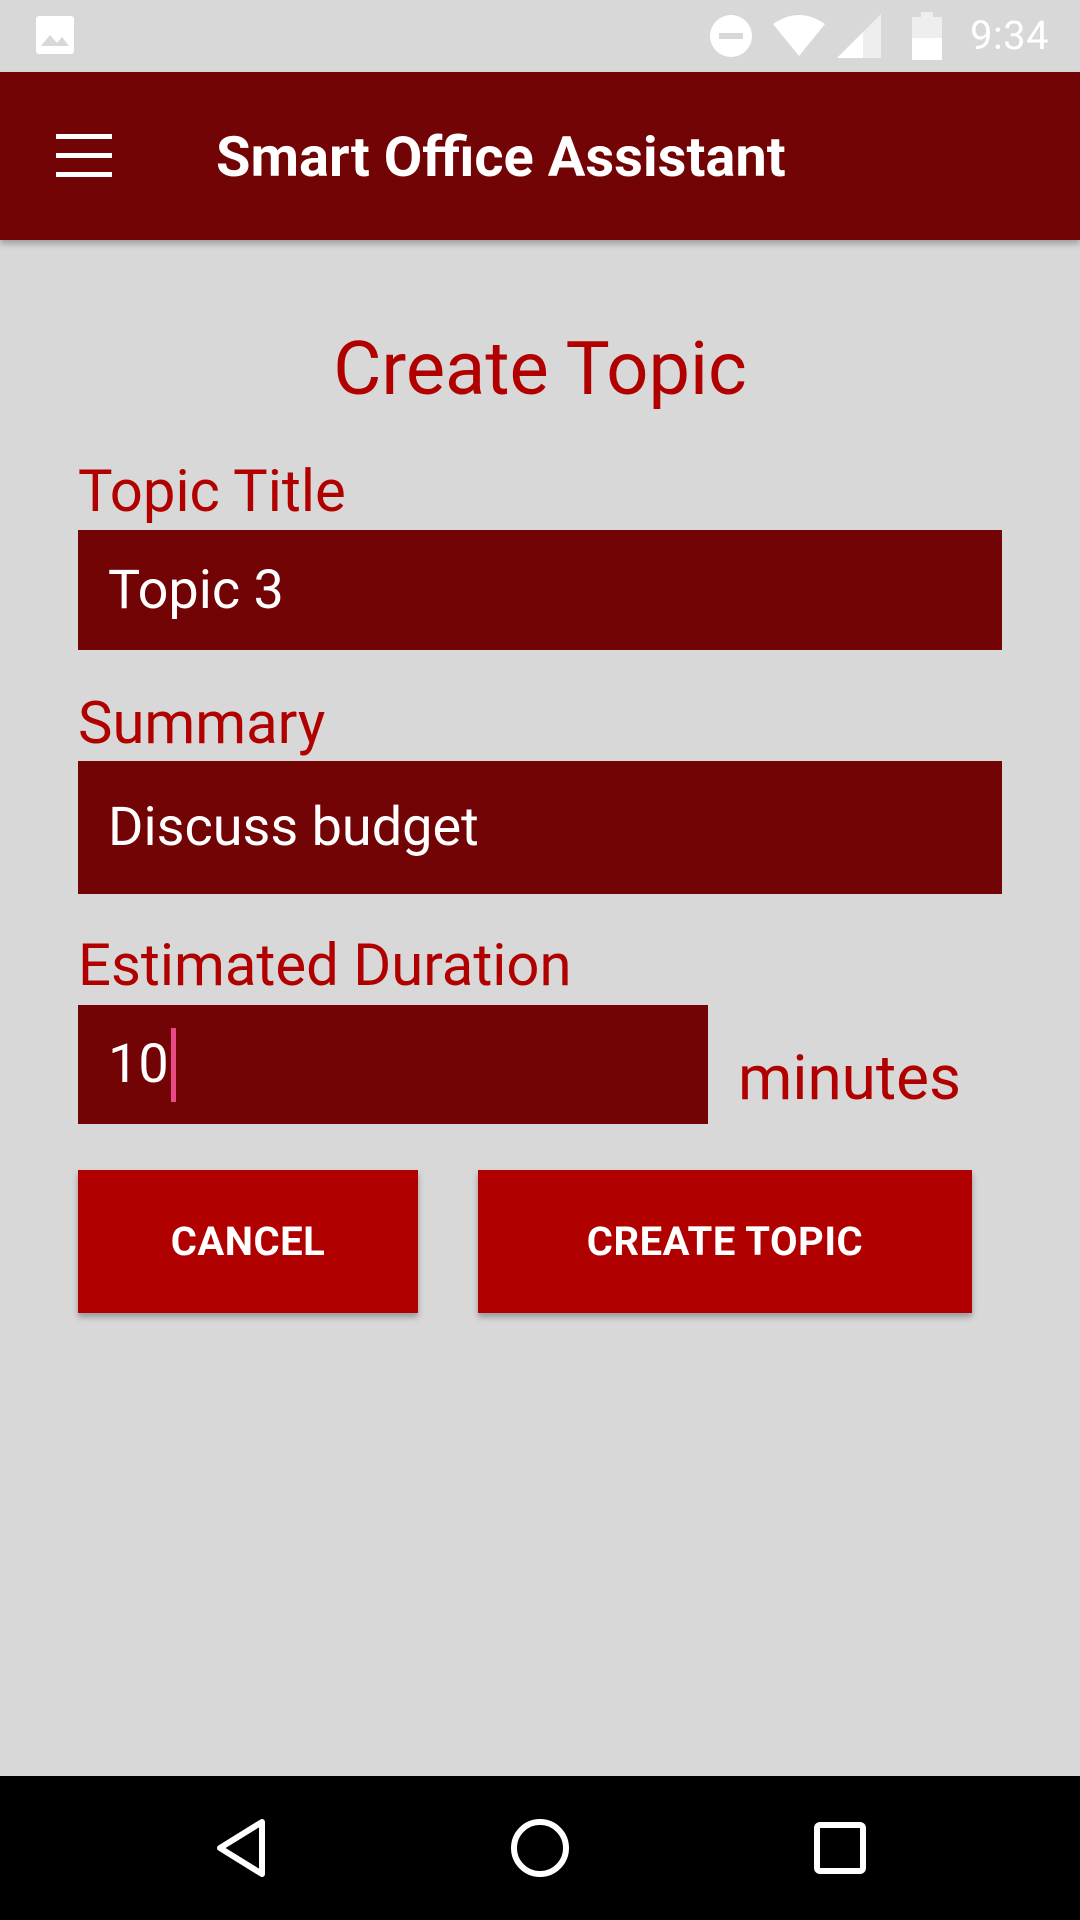 Image resolution: width=1080 pixels, height=1920 pixels. Describe the element at coordinates (325, 966) in the screenshot. I see `duration-label: Estimated Duration` at that location.